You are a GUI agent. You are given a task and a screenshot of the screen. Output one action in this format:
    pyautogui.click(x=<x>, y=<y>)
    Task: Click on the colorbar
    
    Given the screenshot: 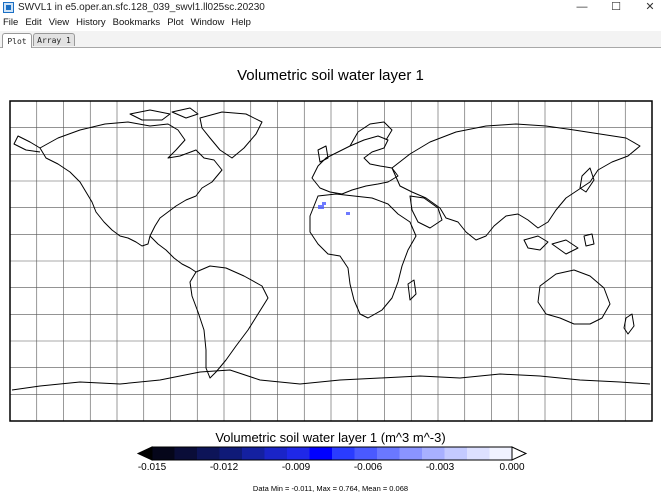 What is the action you would take?
    pyautogui.click(x=332, y=453)
    